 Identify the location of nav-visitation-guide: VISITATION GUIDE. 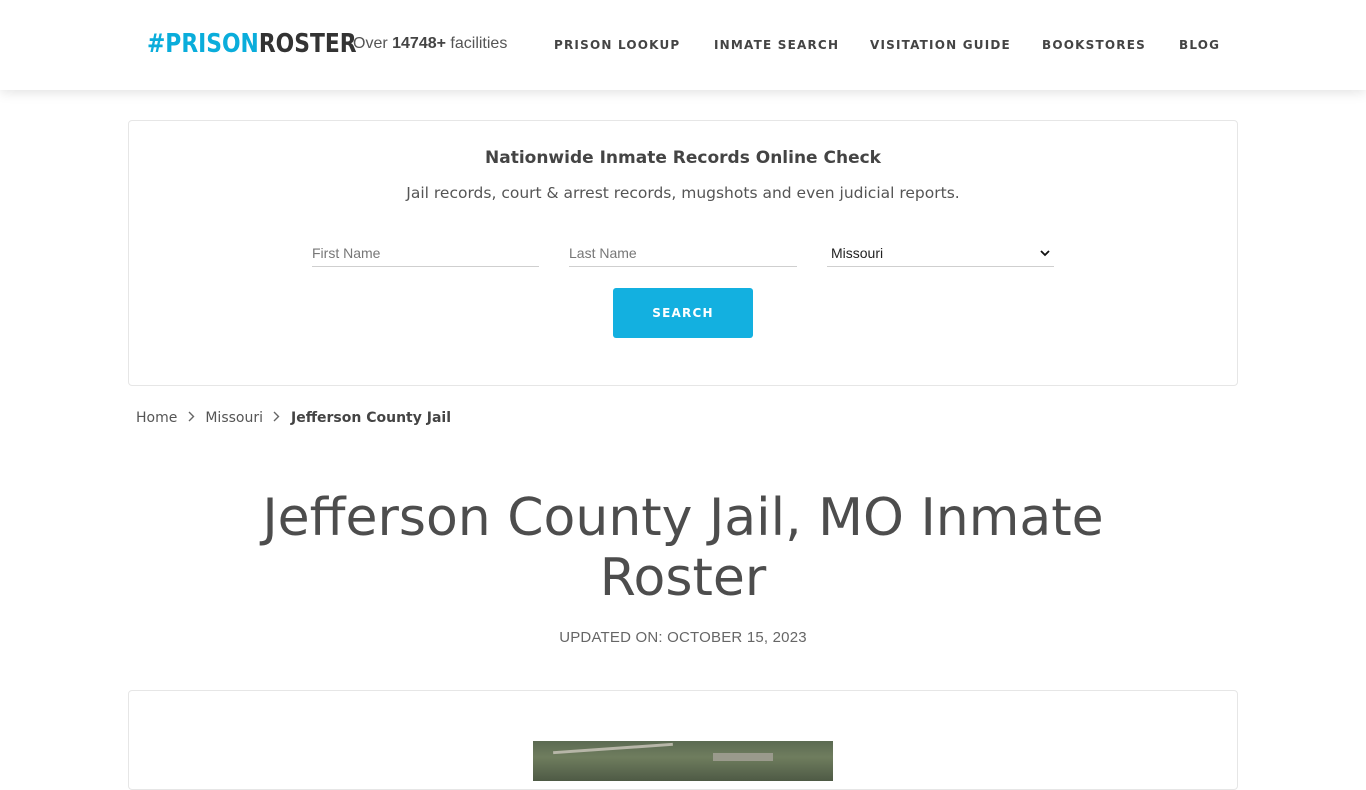
(940, 45).